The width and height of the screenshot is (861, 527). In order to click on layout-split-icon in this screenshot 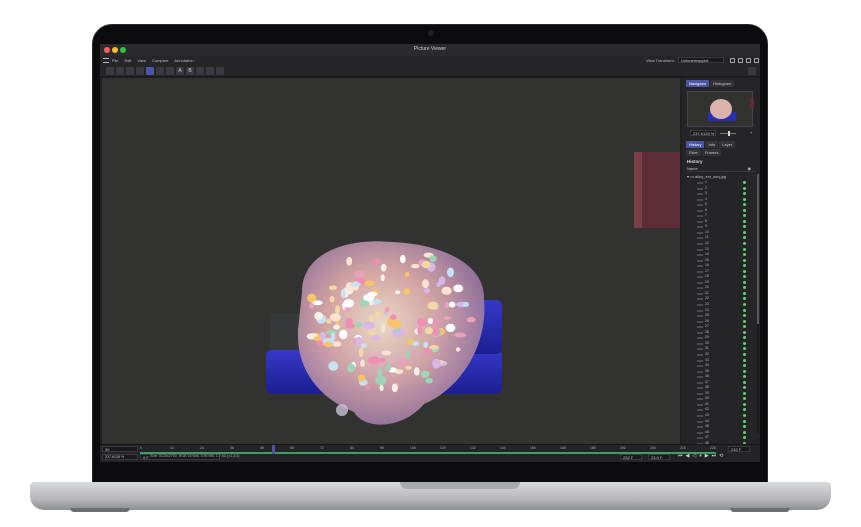, I will do `click(740, 60)`.